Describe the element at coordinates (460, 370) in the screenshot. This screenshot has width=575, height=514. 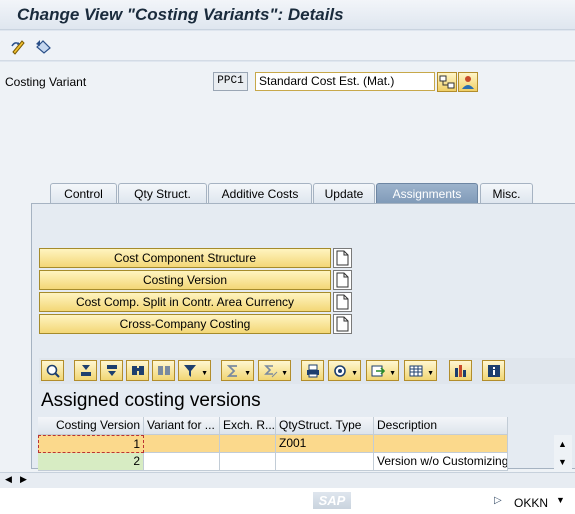
I see `graphic-icon` at that location.